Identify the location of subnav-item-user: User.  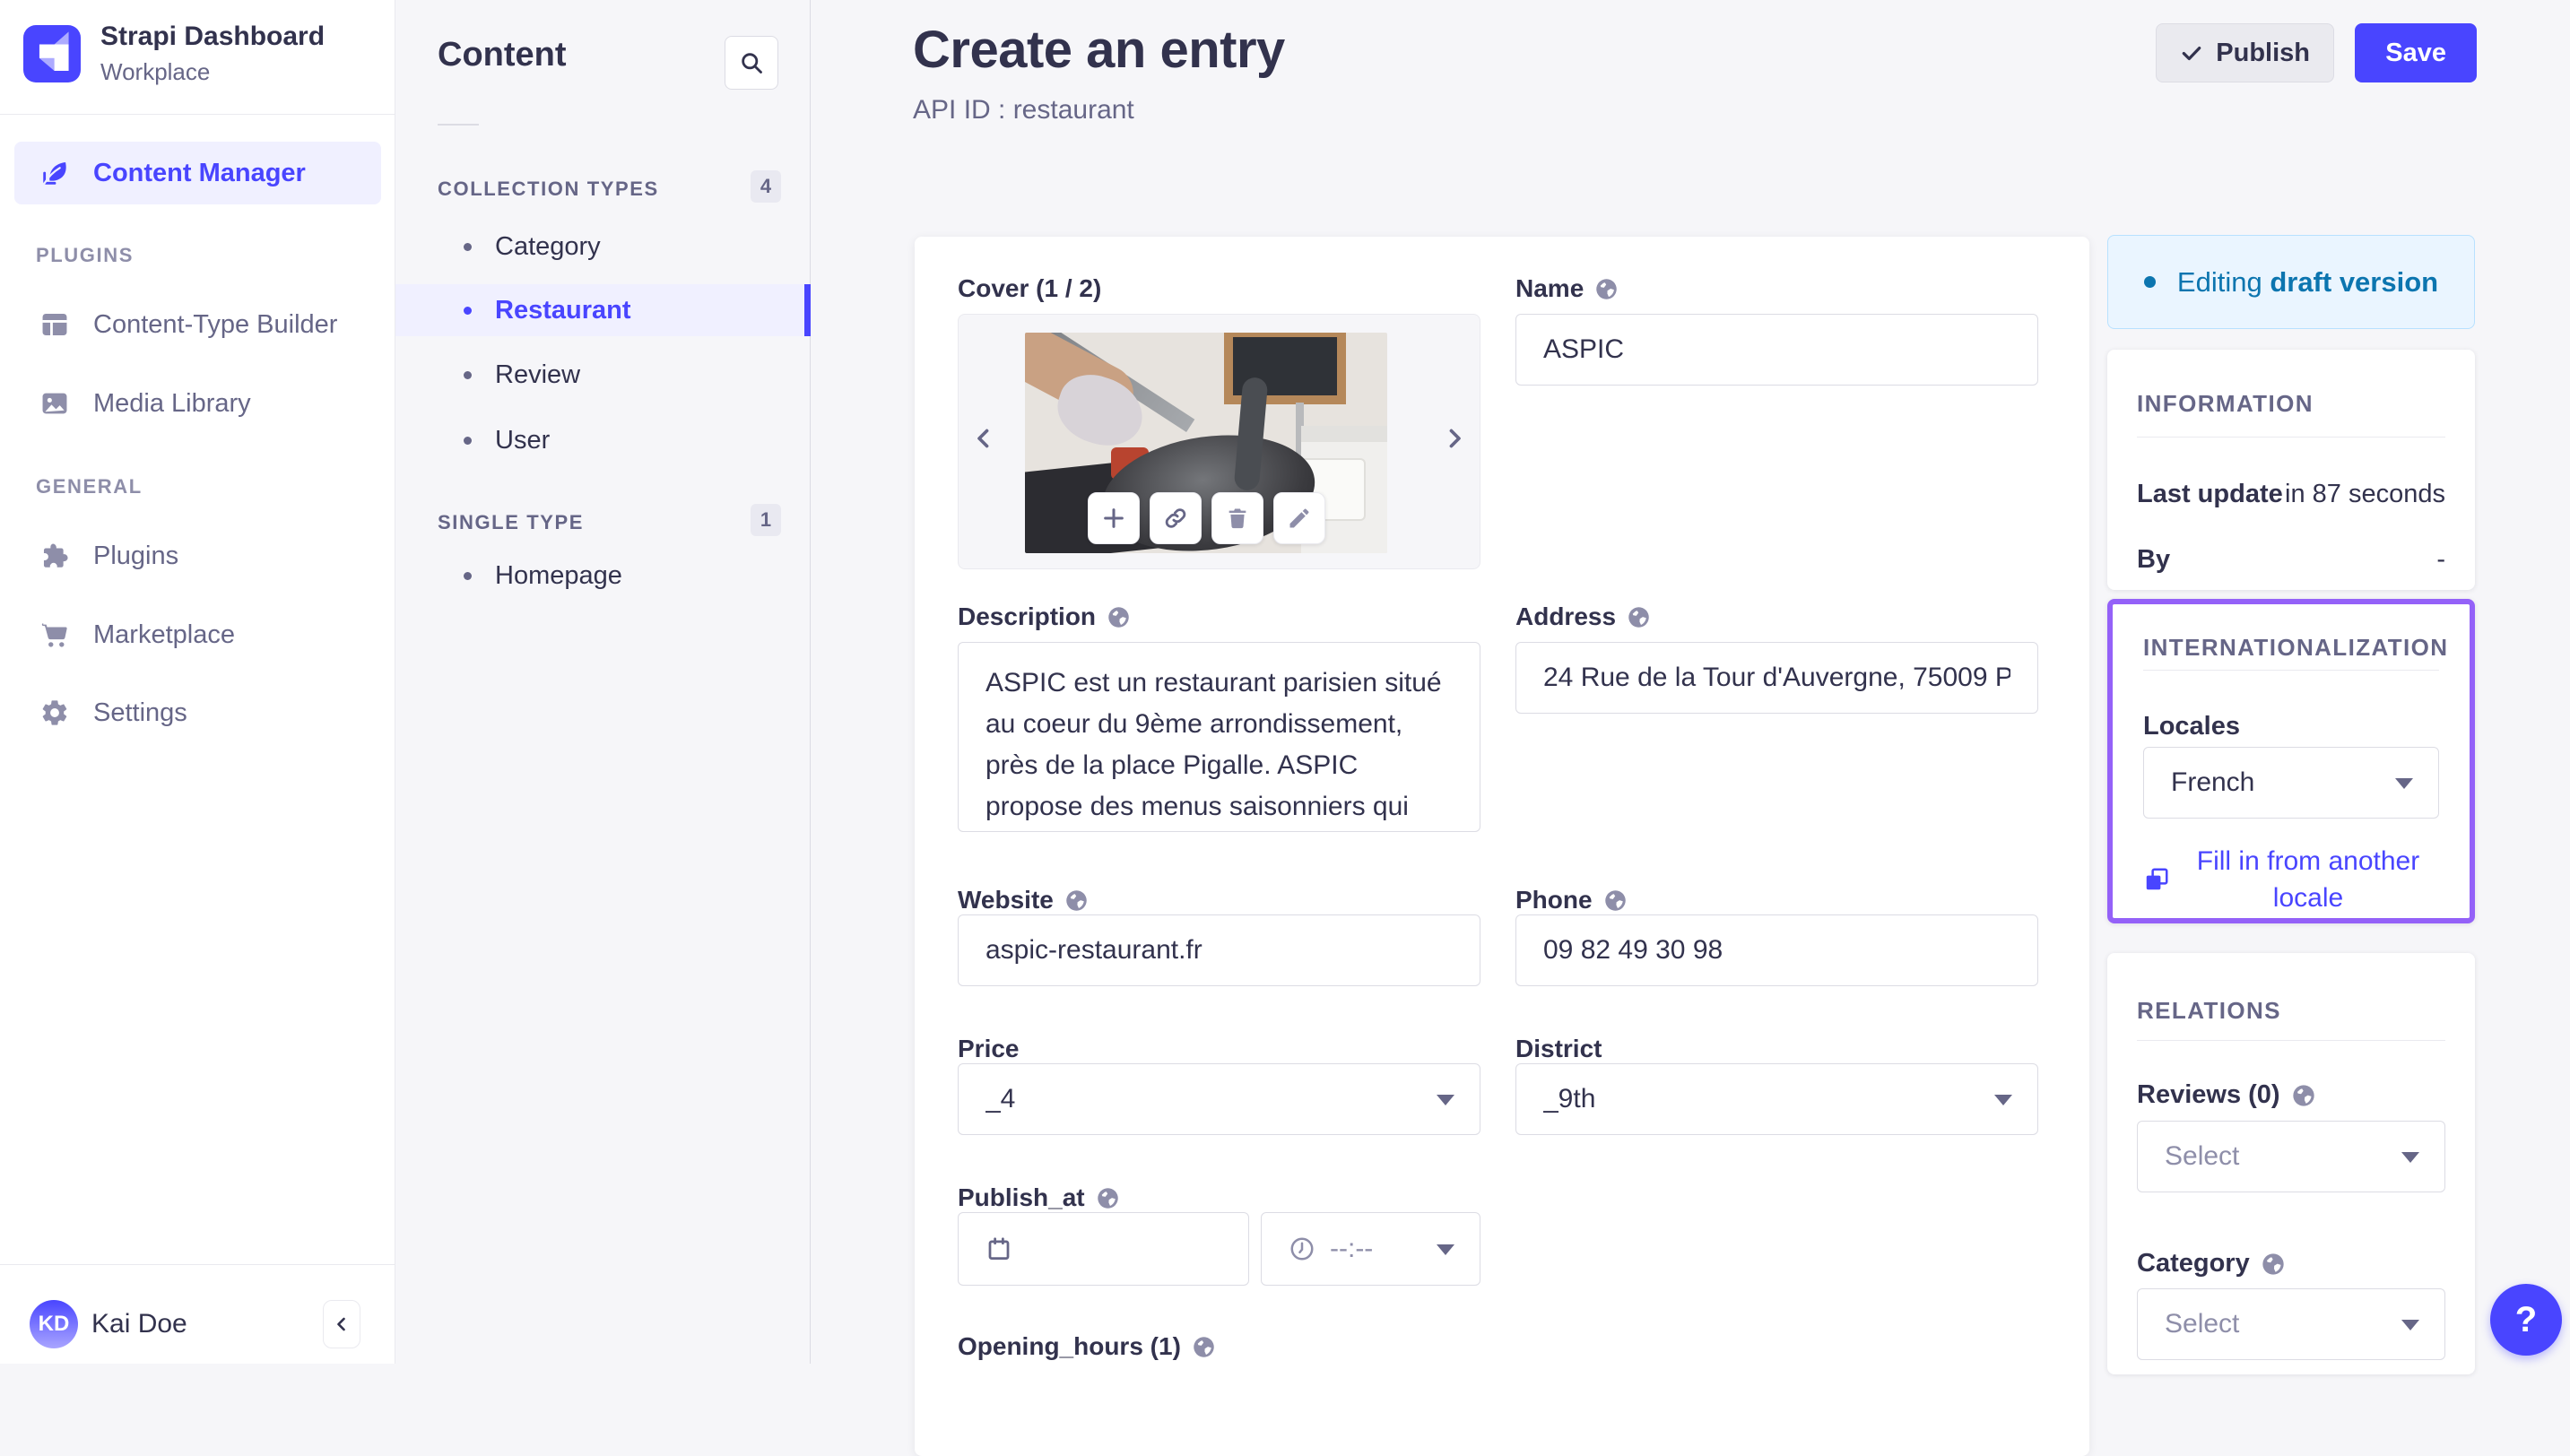
(603, 440).